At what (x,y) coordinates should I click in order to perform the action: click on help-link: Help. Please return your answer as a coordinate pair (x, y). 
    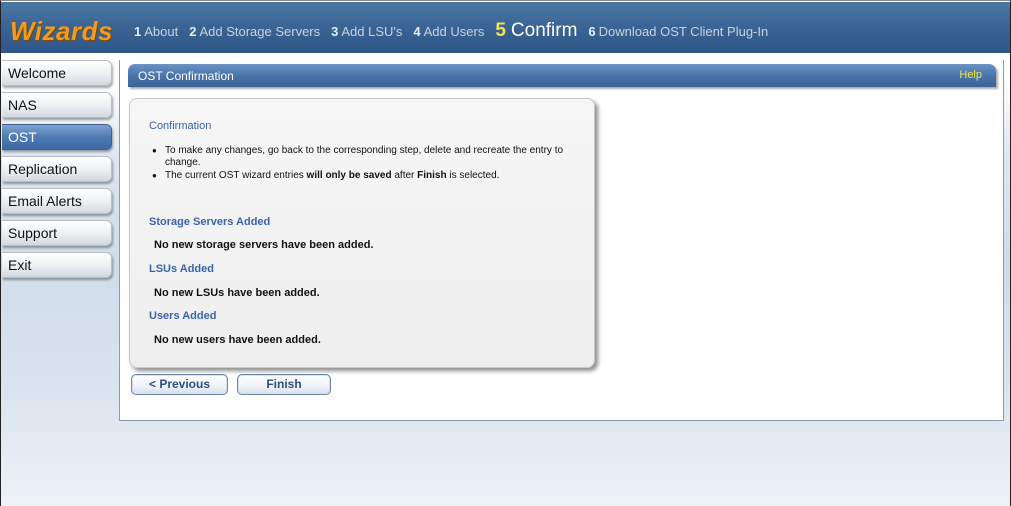
    Looking at the image, I should click on (970, 75).